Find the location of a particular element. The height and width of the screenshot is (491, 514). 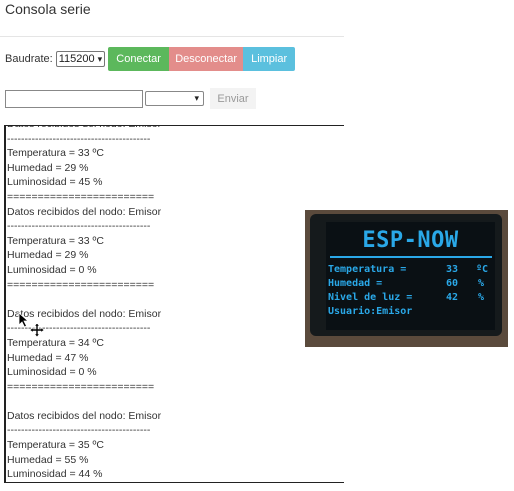

oled-row-unit: ºC is located at coordinates (482, 269).